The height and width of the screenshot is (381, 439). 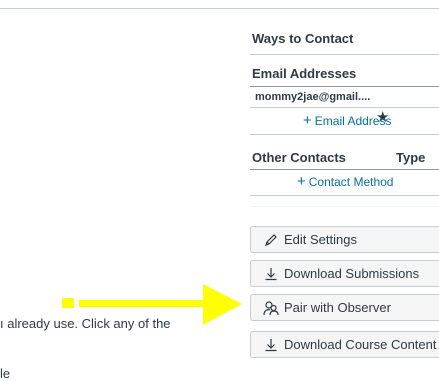 What do you see at coordinates (320, 239) in the screenshot?
I see `edit-settings-label: Edit Settings` at bounding box center [320, 239].